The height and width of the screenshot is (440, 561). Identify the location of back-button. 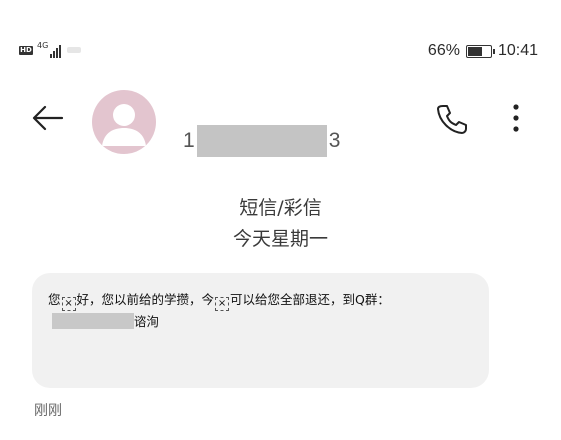
(48, 118).